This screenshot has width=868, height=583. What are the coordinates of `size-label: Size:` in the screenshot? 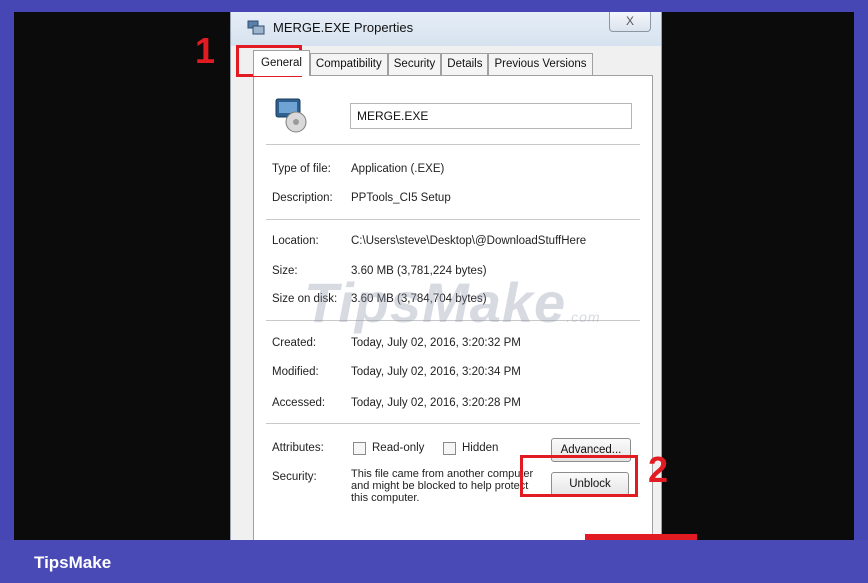 It's located at (285, 271).